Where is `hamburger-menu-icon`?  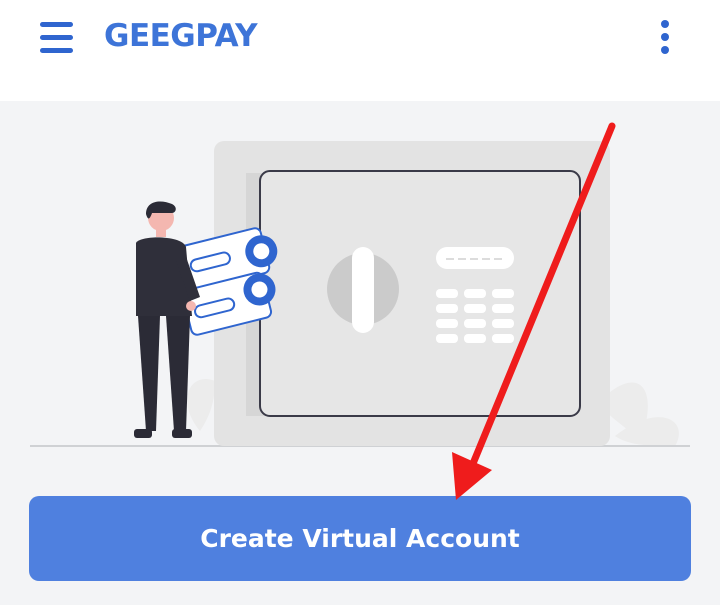 hamburger-menu-icon is located at coordinates (56, 38).